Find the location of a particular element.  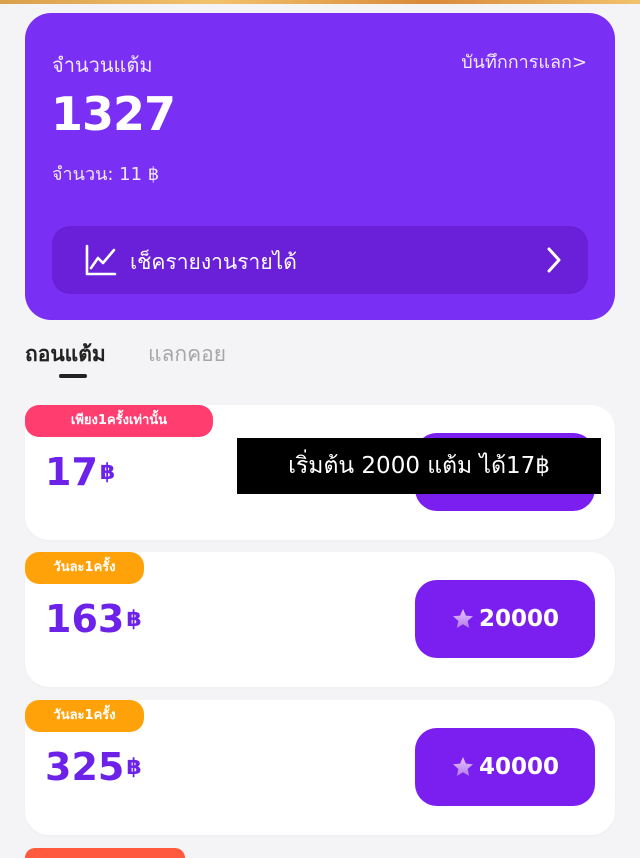

redeem-button: 40000 is located at coordinates (505, 767).